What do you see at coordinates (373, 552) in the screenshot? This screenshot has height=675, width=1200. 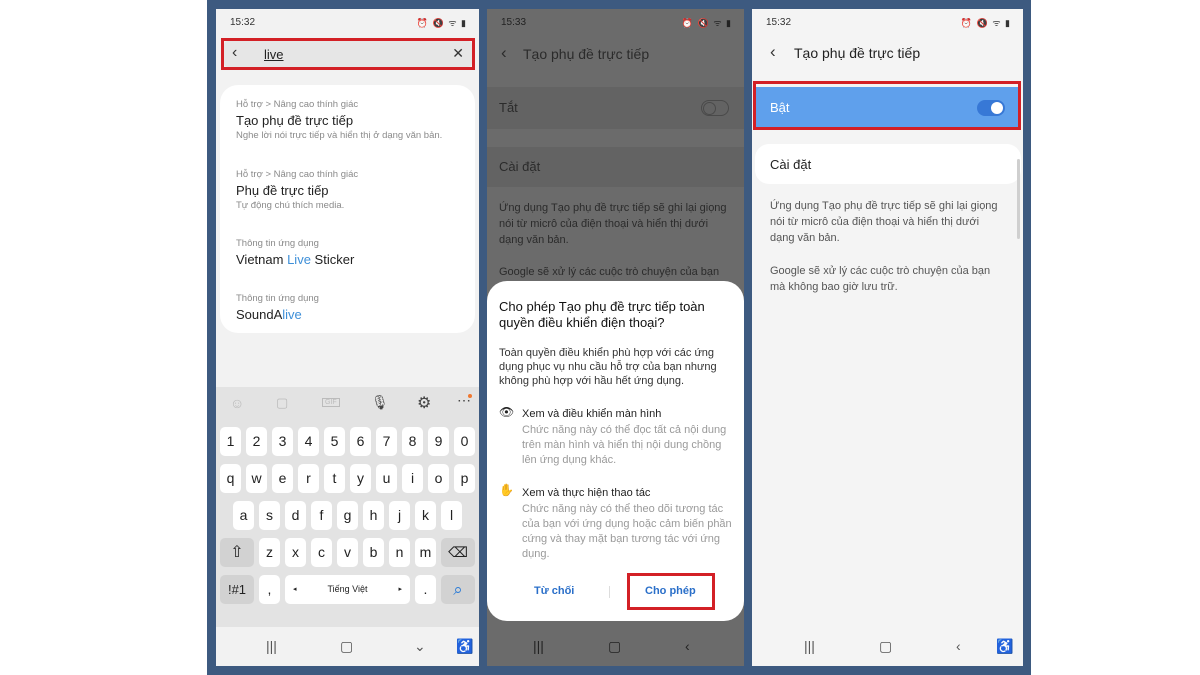 I see `key: b` at bounding box center [373, 552].